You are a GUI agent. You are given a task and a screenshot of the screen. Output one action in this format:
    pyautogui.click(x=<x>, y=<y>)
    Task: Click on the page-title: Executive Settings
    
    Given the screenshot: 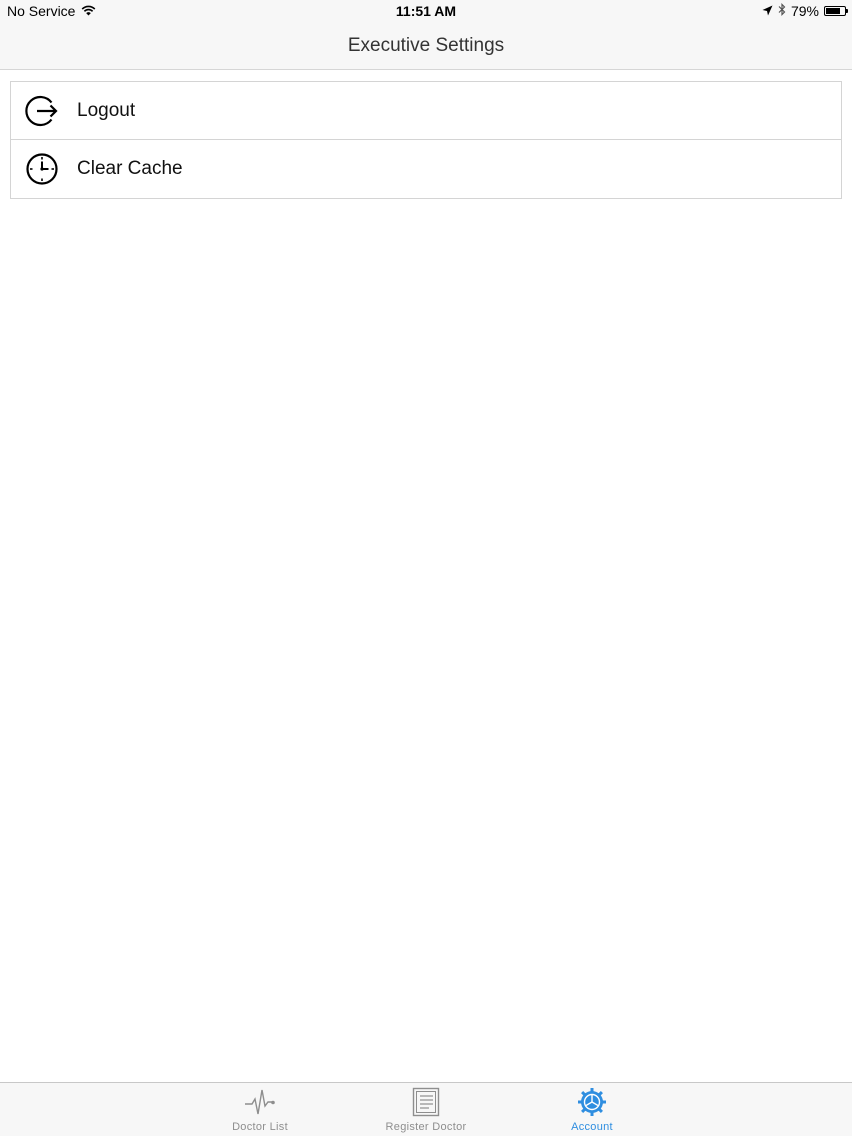 What is the action you would take?
    pyautogui.click(x=426, y=45)
    